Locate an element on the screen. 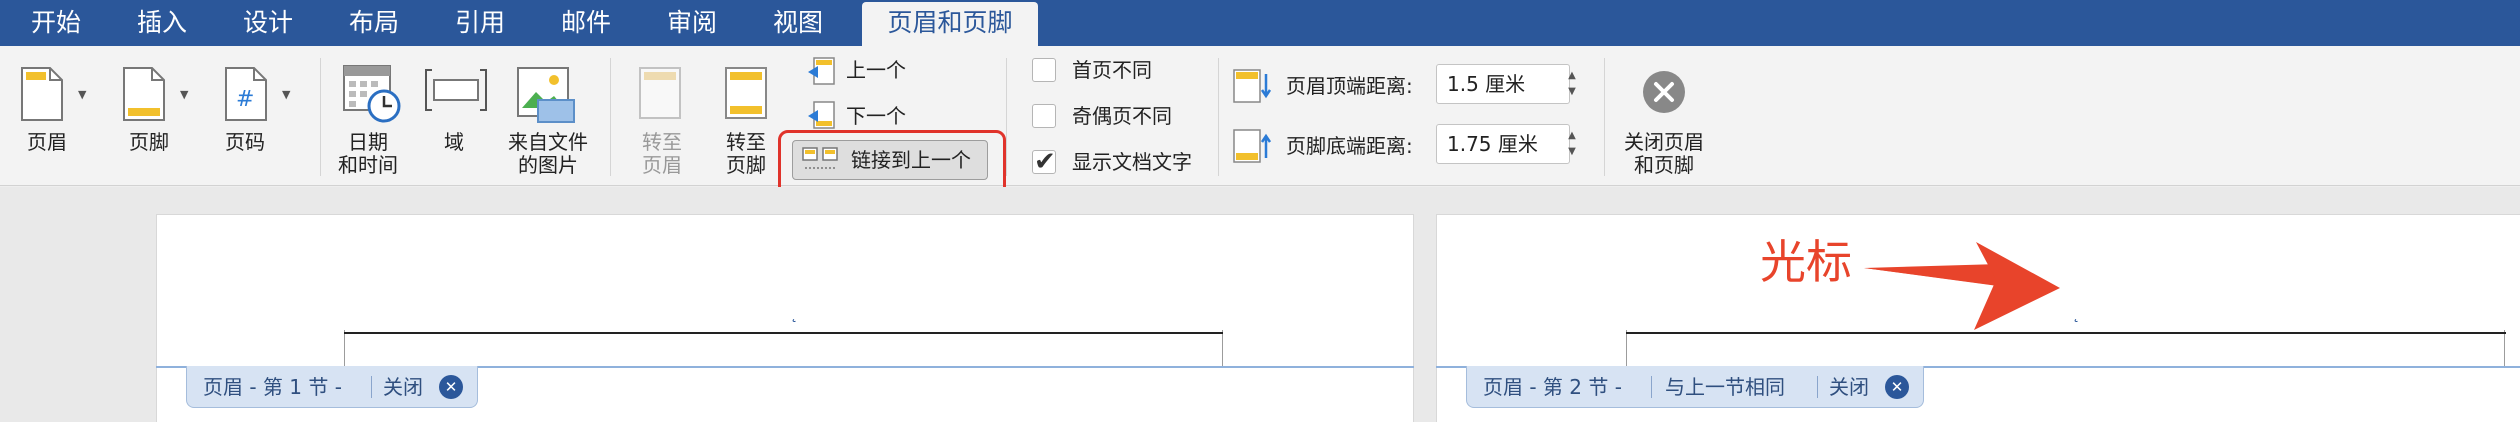  header-icon is located at coordinates (42, 94).